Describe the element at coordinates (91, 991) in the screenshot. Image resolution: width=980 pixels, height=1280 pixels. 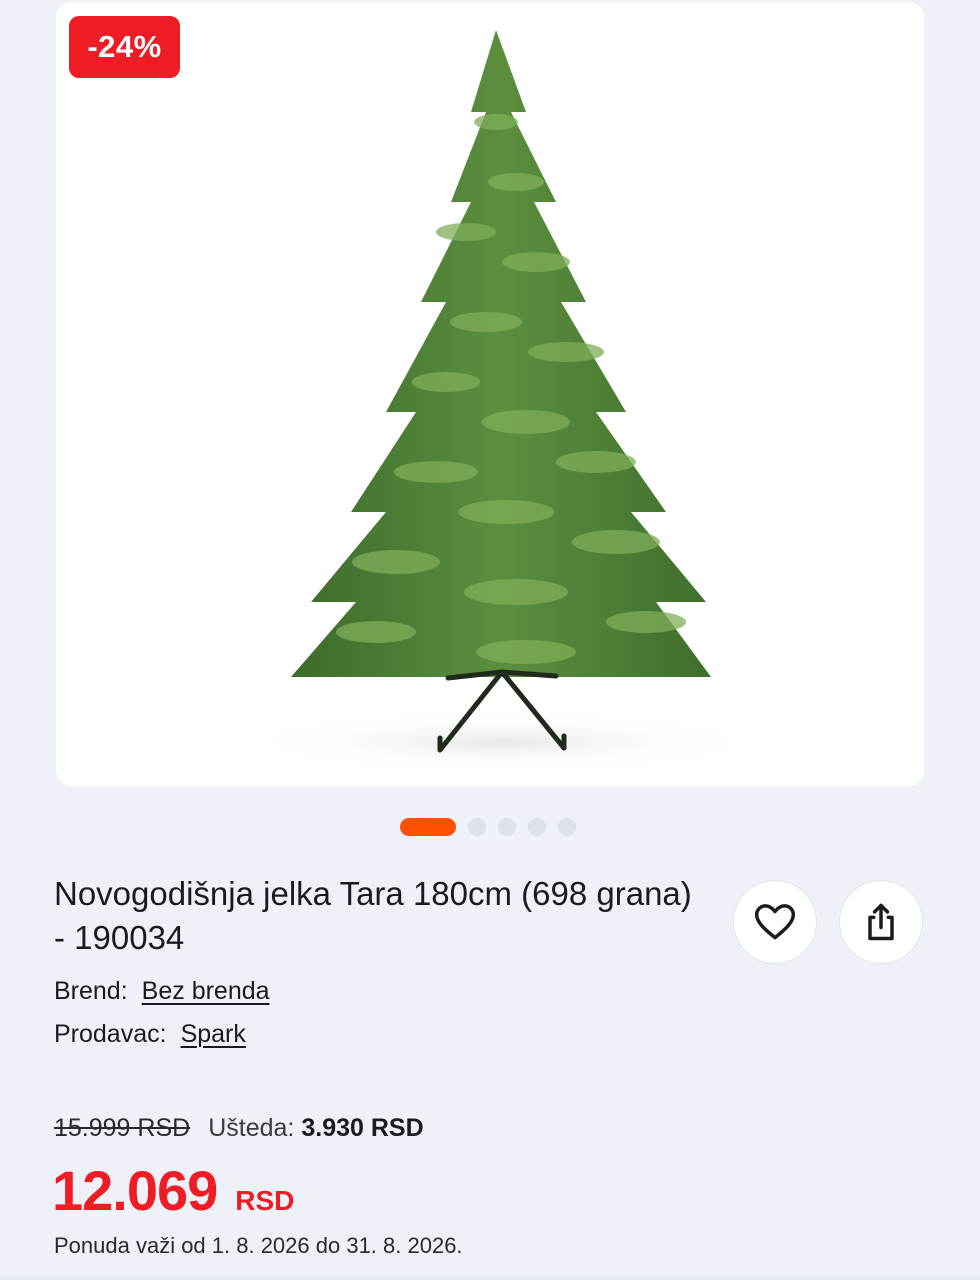
I see `brand-label: Brend:` at that location.